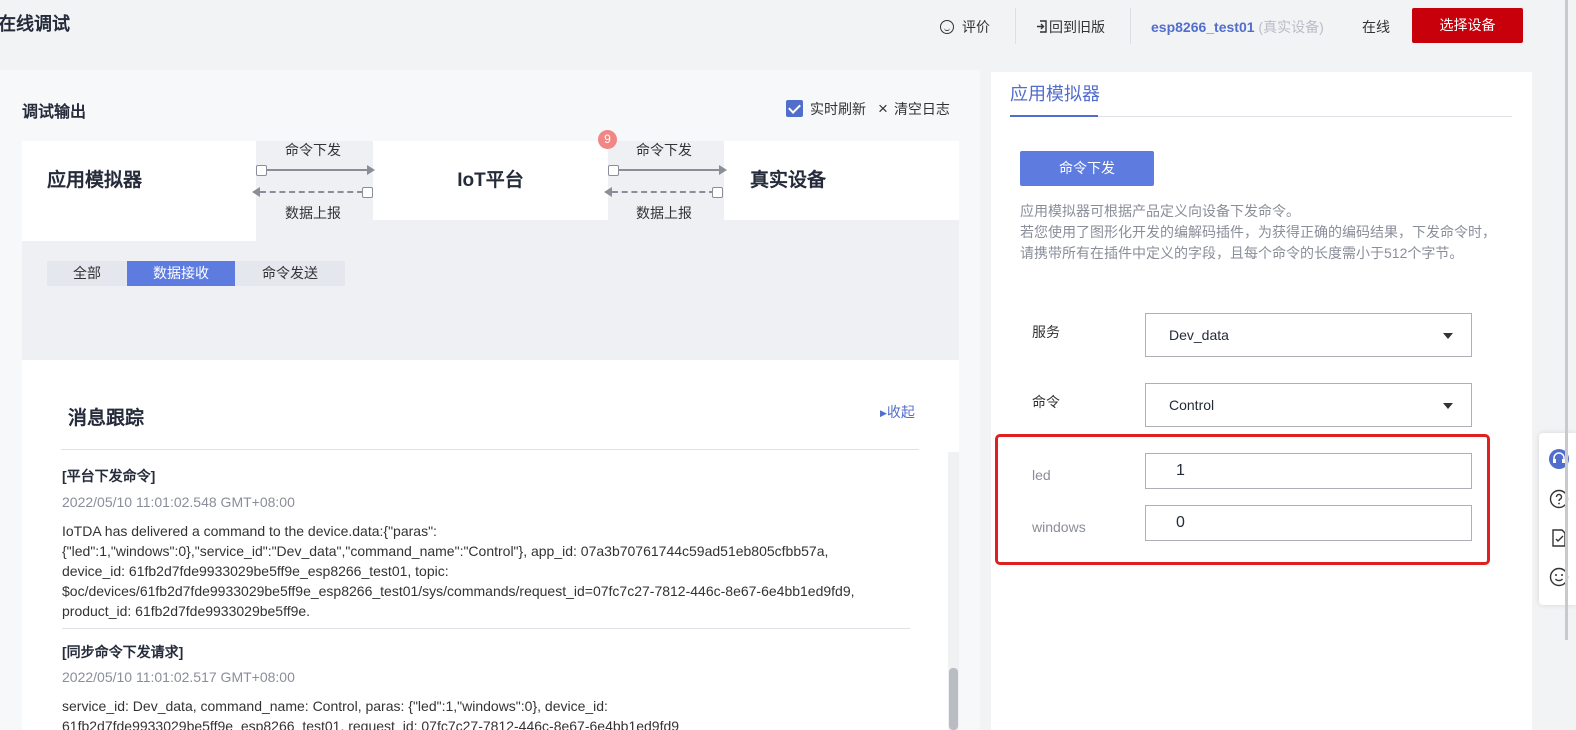 The height and width of the screenshot is (730, 1576). I want to click on flow-node-app-simulator: 应用模拟器, so click(139, 191).